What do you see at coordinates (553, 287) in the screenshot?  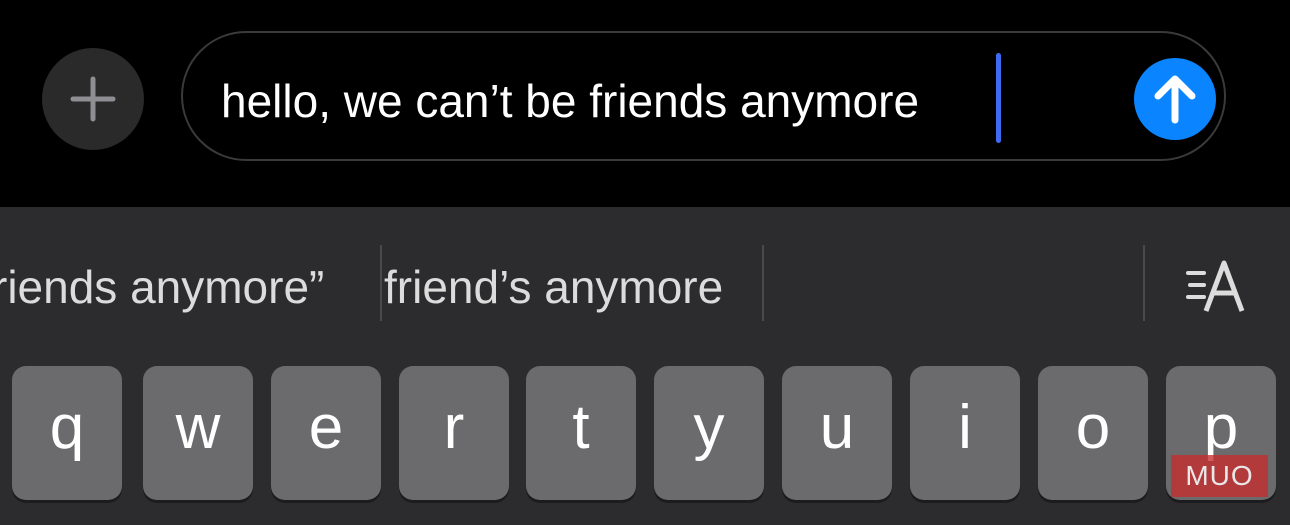 I see `suggestion-item: friend’s anymore` at bounding box center [553, 287].